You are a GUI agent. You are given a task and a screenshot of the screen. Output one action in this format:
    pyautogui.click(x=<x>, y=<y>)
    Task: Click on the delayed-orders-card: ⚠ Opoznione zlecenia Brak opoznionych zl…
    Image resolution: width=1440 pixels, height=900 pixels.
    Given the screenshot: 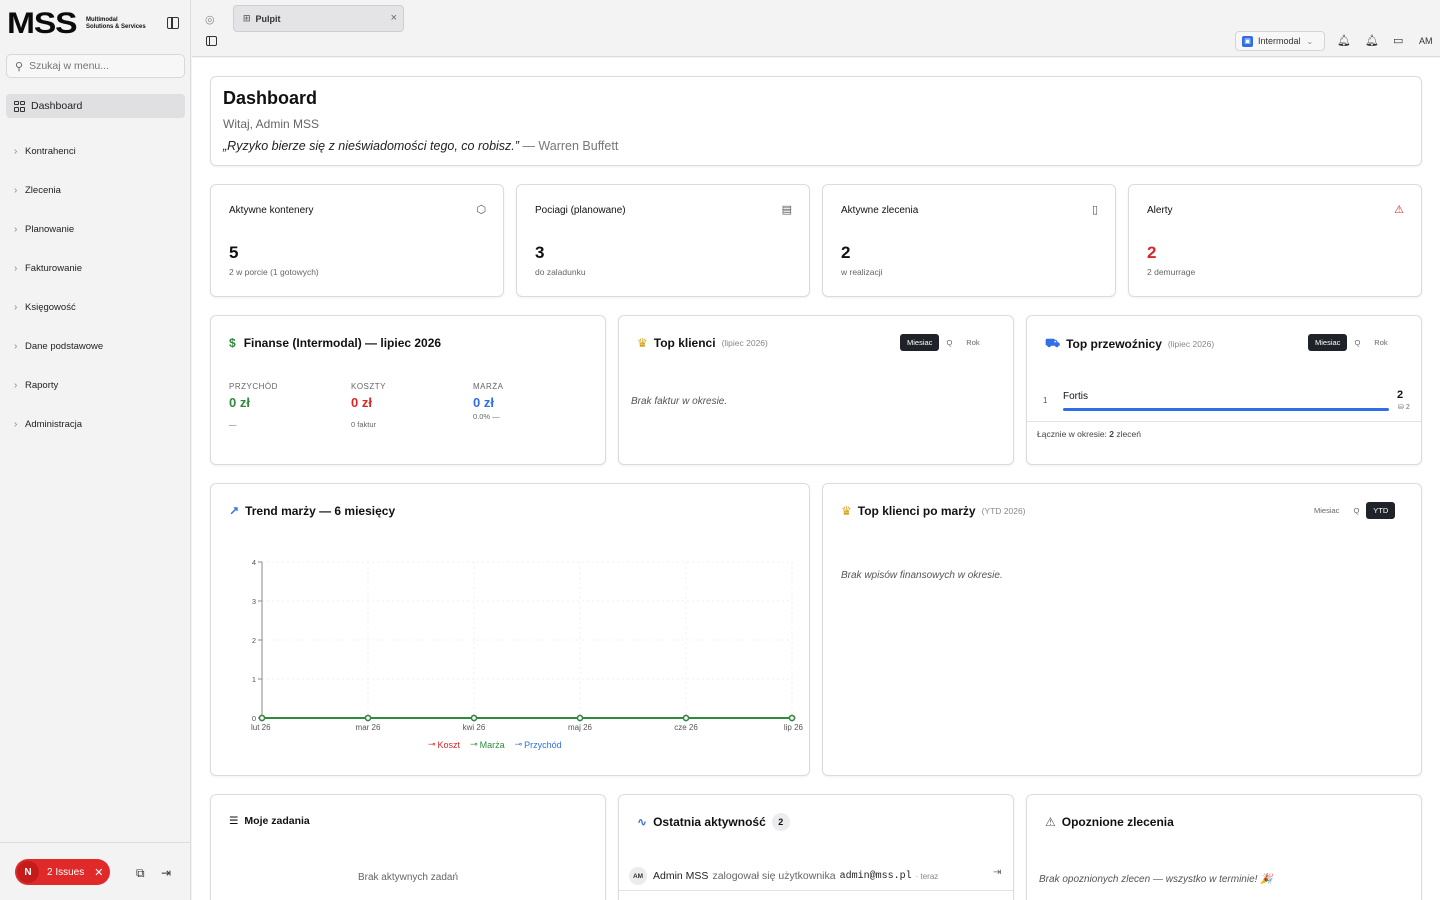 What is the action you would take?
    pyautogui.click(x=1224, y=847)
    